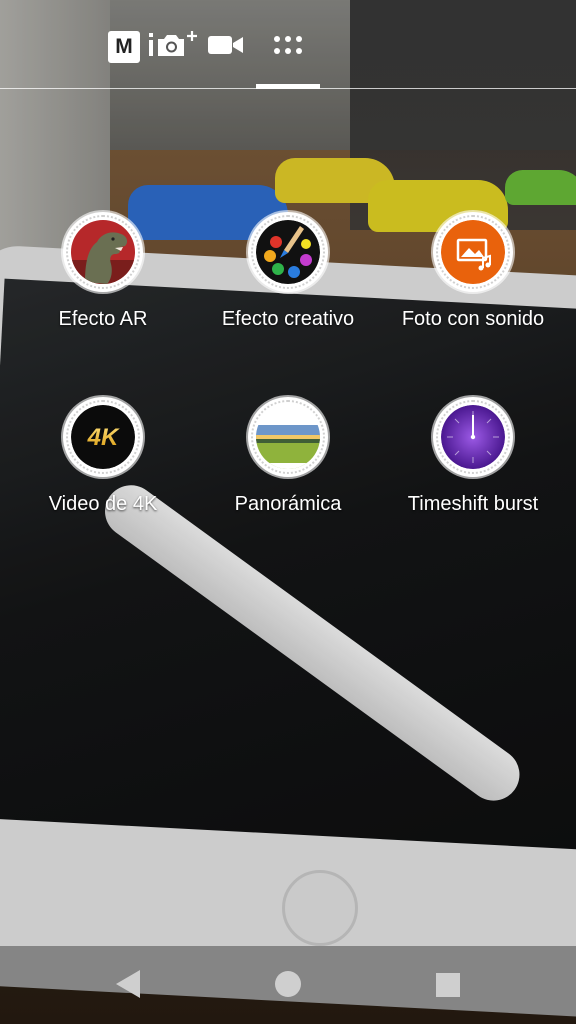  I want to click on grid-apps-icon, so click(288, 59).